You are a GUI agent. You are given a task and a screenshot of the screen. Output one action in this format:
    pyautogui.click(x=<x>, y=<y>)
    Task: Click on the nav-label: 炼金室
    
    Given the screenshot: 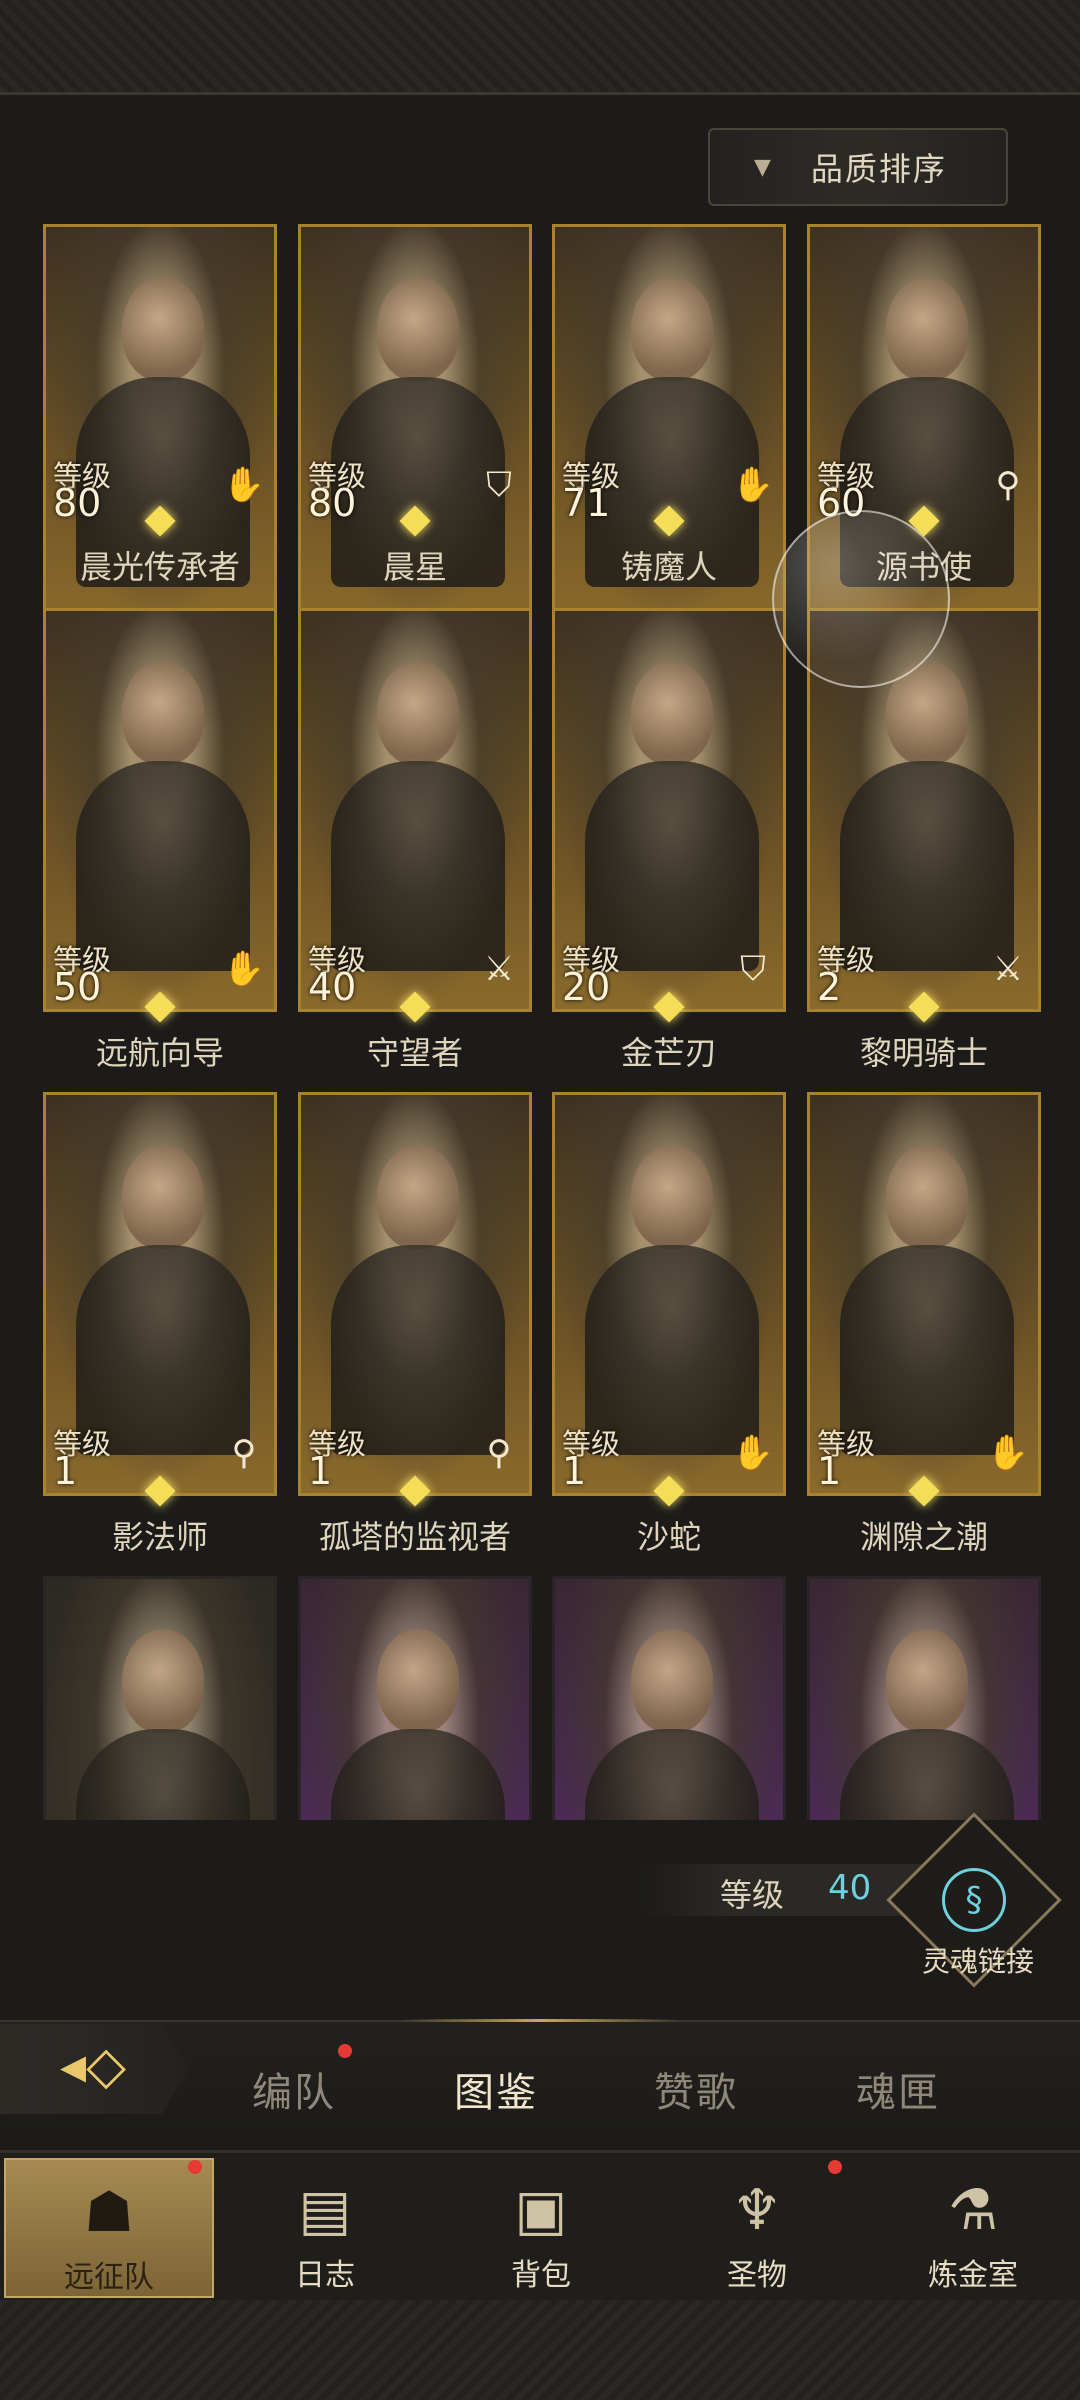 What is the action you would take?
    pyautogui.click(x=973, y=2275)
    